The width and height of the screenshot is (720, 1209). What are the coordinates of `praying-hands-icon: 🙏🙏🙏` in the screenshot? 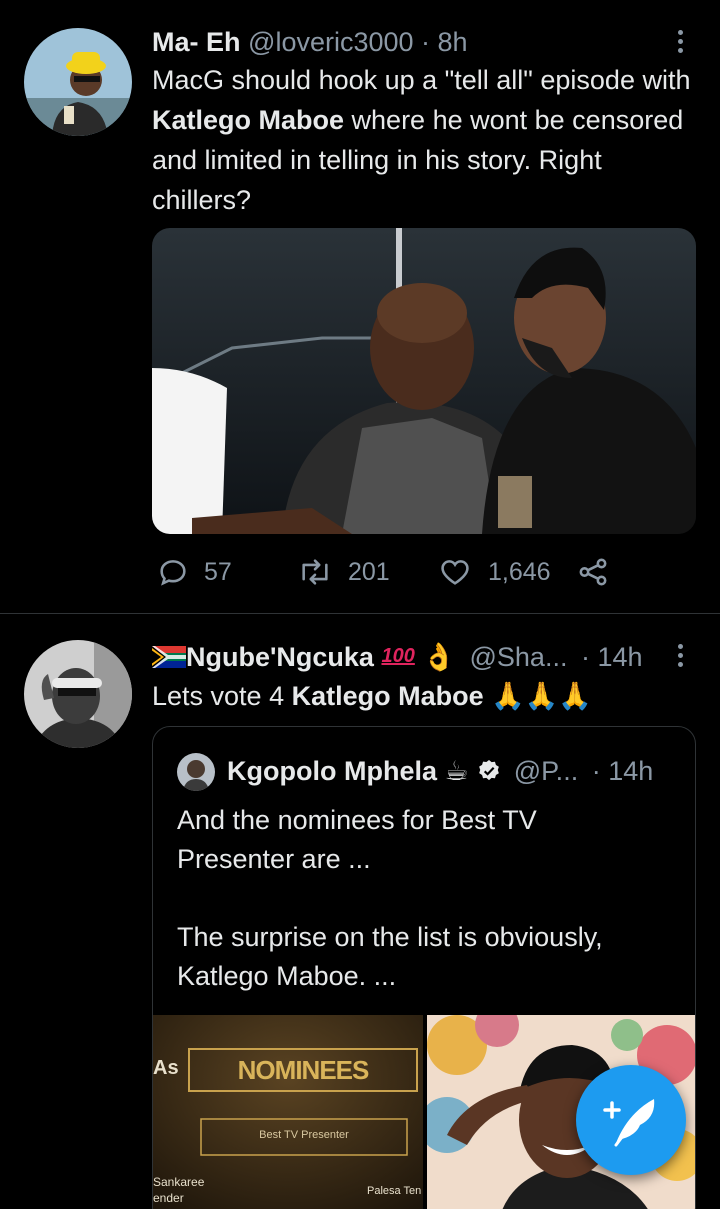 It's located at (541, 696).